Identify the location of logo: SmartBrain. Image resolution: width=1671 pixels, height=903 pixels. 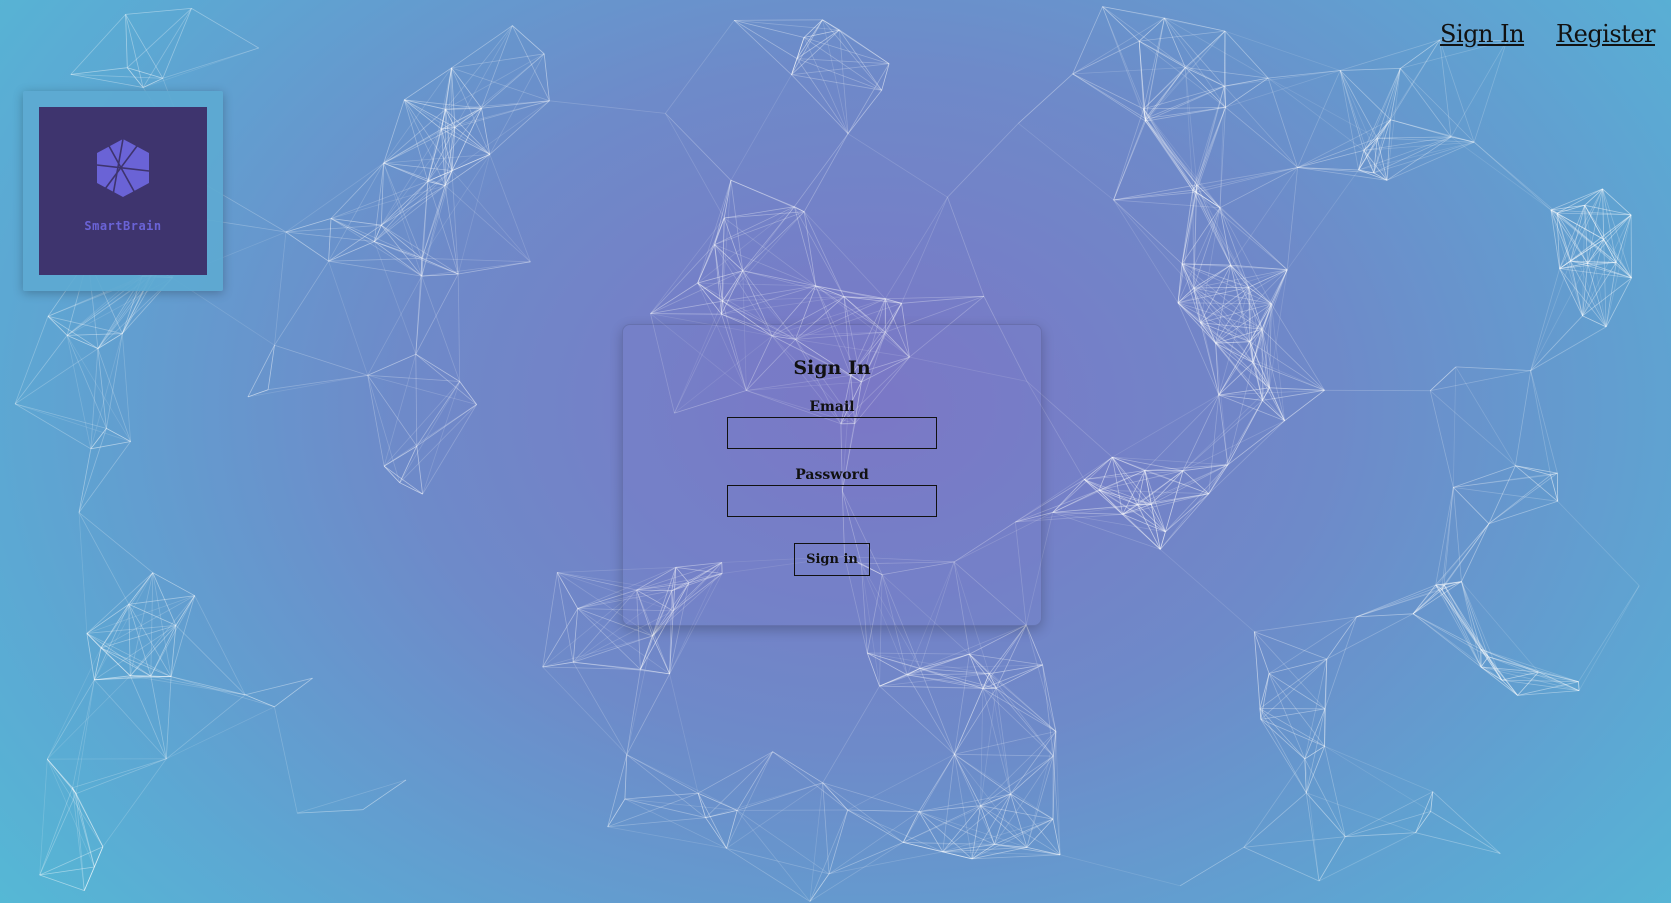
(123, 191).